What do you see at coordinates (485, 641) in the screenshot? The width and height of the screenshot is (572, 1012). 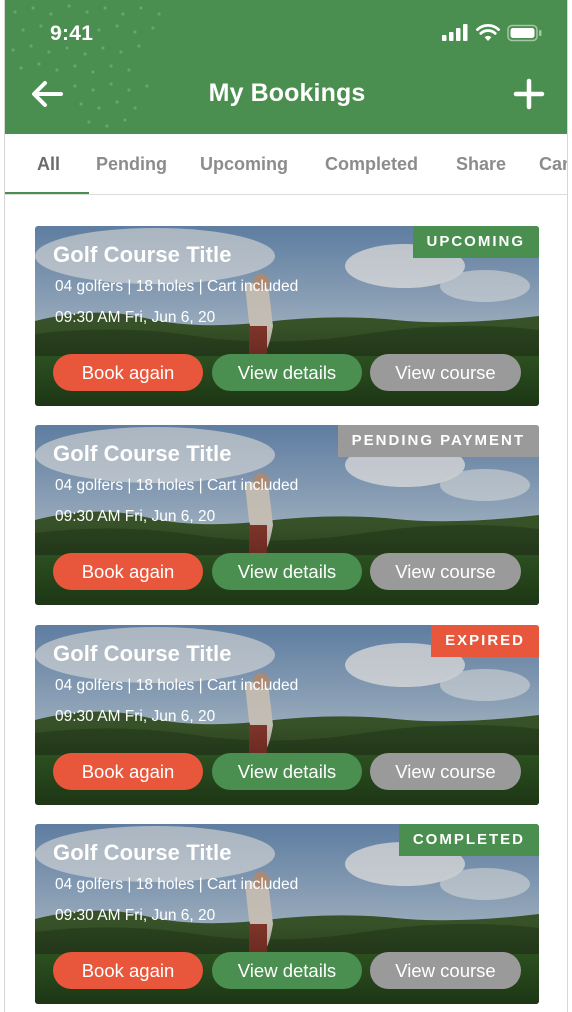 I see `status-badge: EXPIRED` at bounding box center [485, 641].